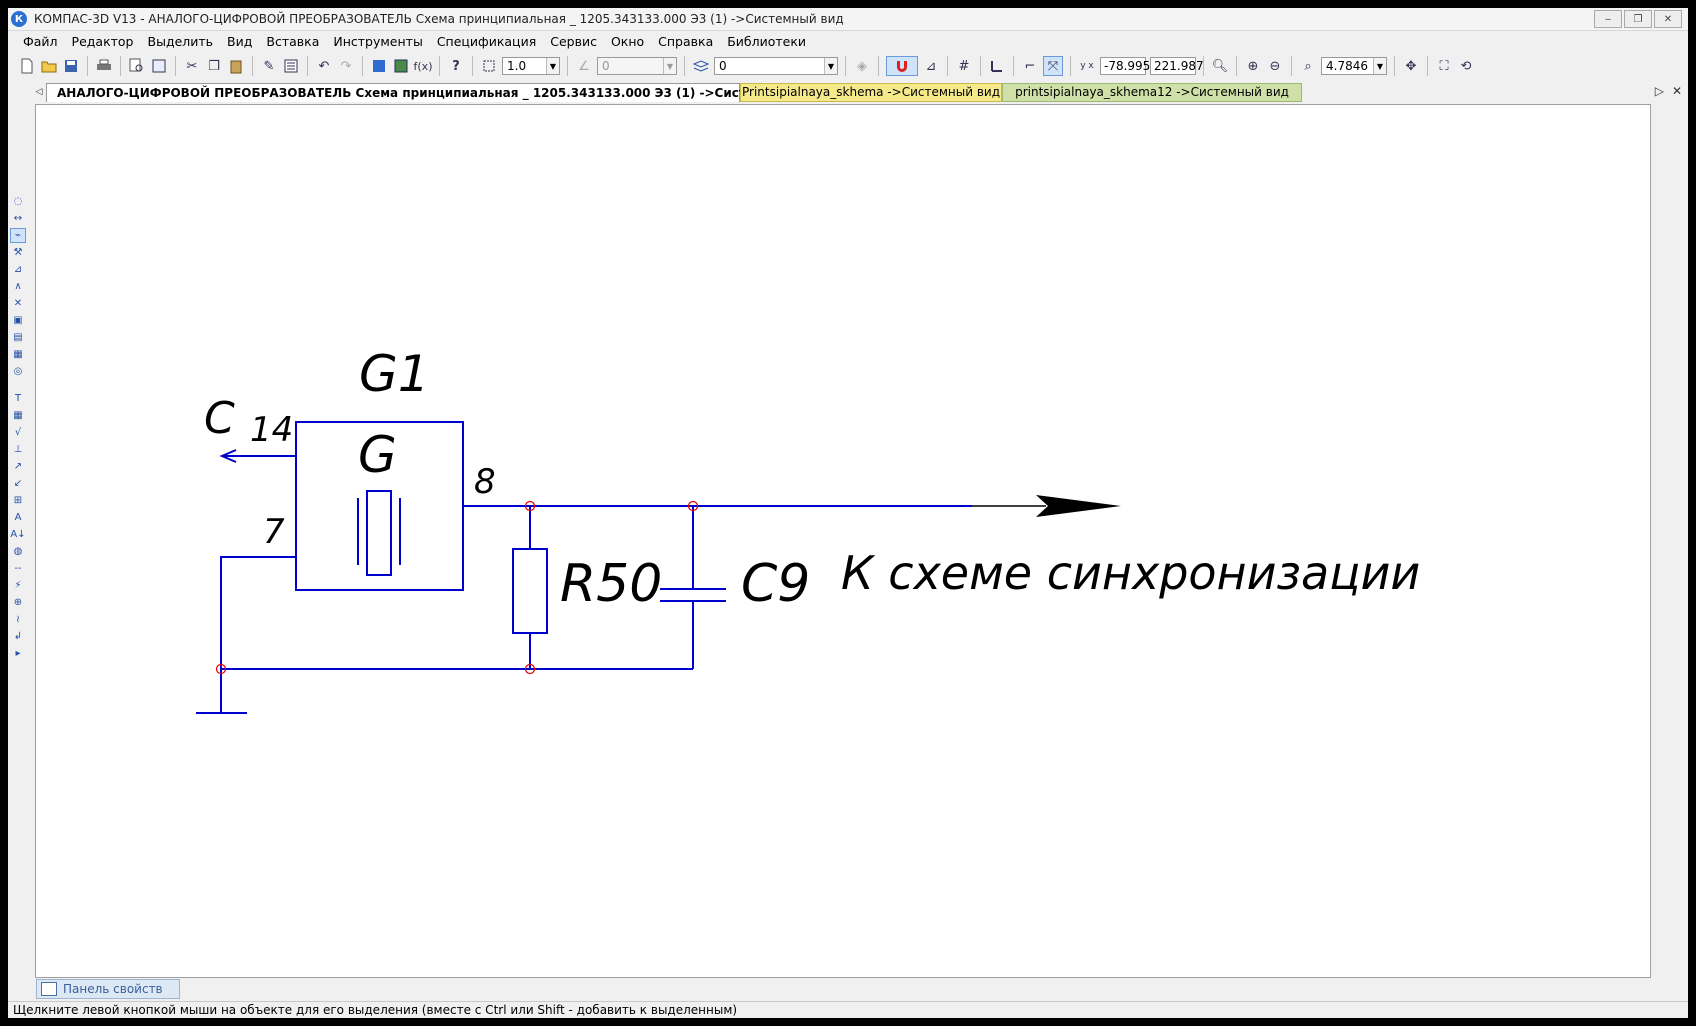 Image resolution: width=1696 pixels, height=1026 pixels. I want to click on grid-icon: #, so click(964, 66).